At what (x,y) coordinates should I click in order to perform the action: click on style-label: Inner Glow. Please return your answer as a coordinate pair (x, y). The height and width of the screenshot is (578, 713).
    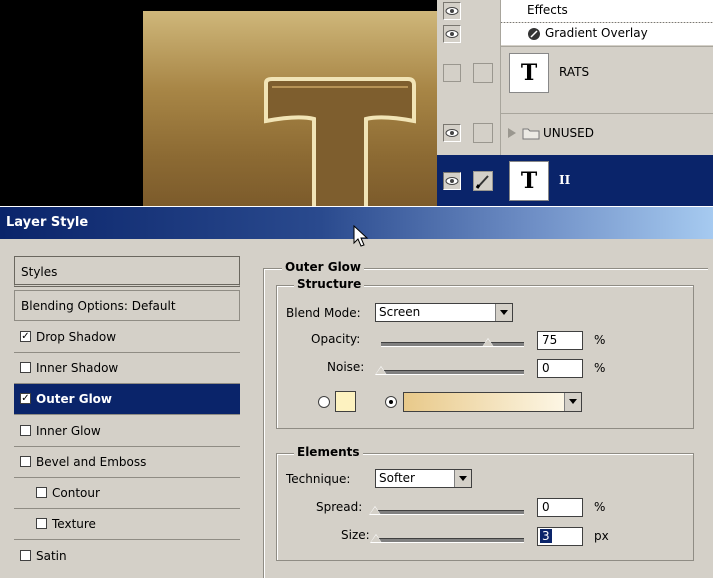
    Looking at the image, I should click on (68, 431).